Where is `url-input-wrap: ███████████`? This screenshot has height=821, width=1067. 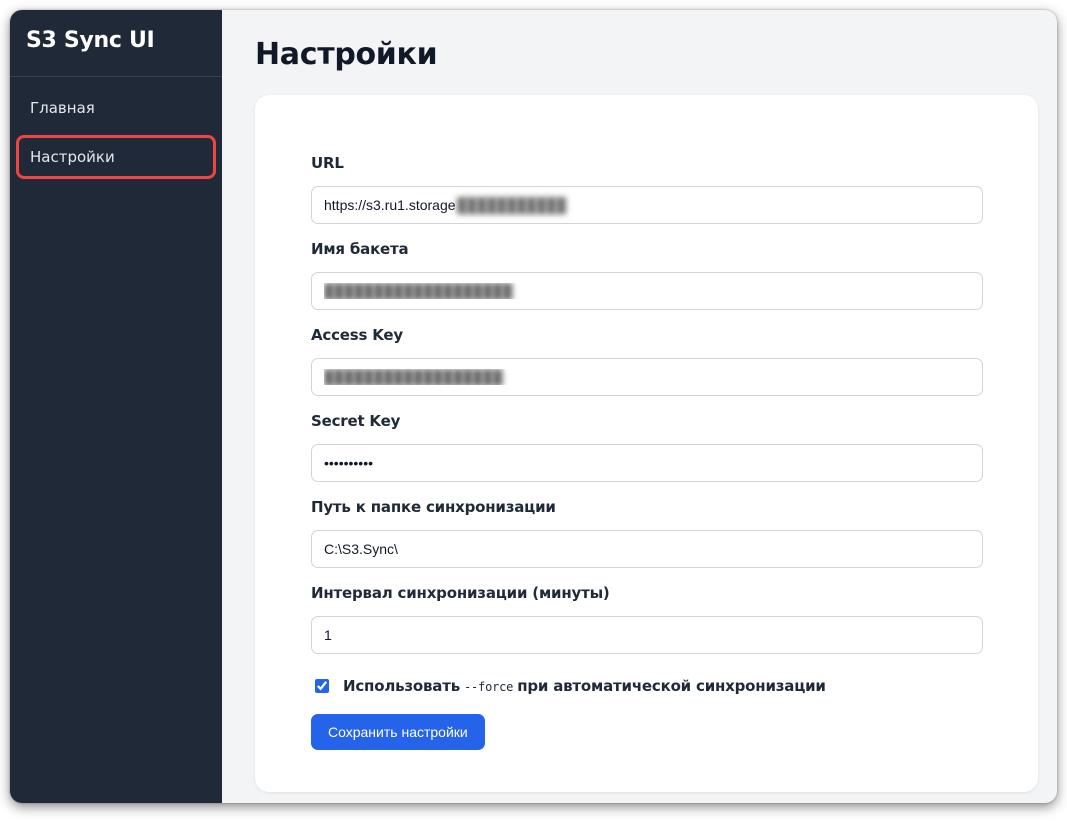 url-input-wrap: ███████████ is located at coordinates (647, 205).